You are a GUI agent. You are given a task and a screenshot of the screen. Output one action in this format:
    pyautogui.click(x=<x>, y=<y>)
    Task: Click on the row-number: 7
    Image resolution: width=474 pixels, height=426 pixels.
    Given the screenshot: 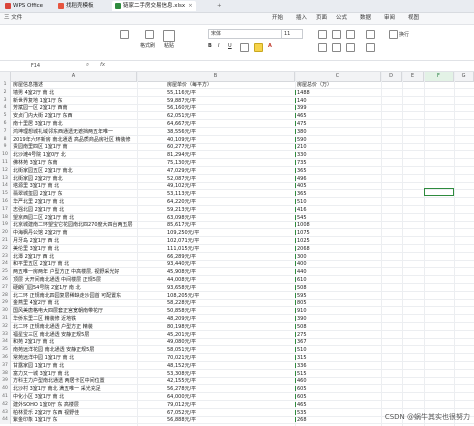 What is the action you would take?
    pyautogui.click(x=5, y=131)
    